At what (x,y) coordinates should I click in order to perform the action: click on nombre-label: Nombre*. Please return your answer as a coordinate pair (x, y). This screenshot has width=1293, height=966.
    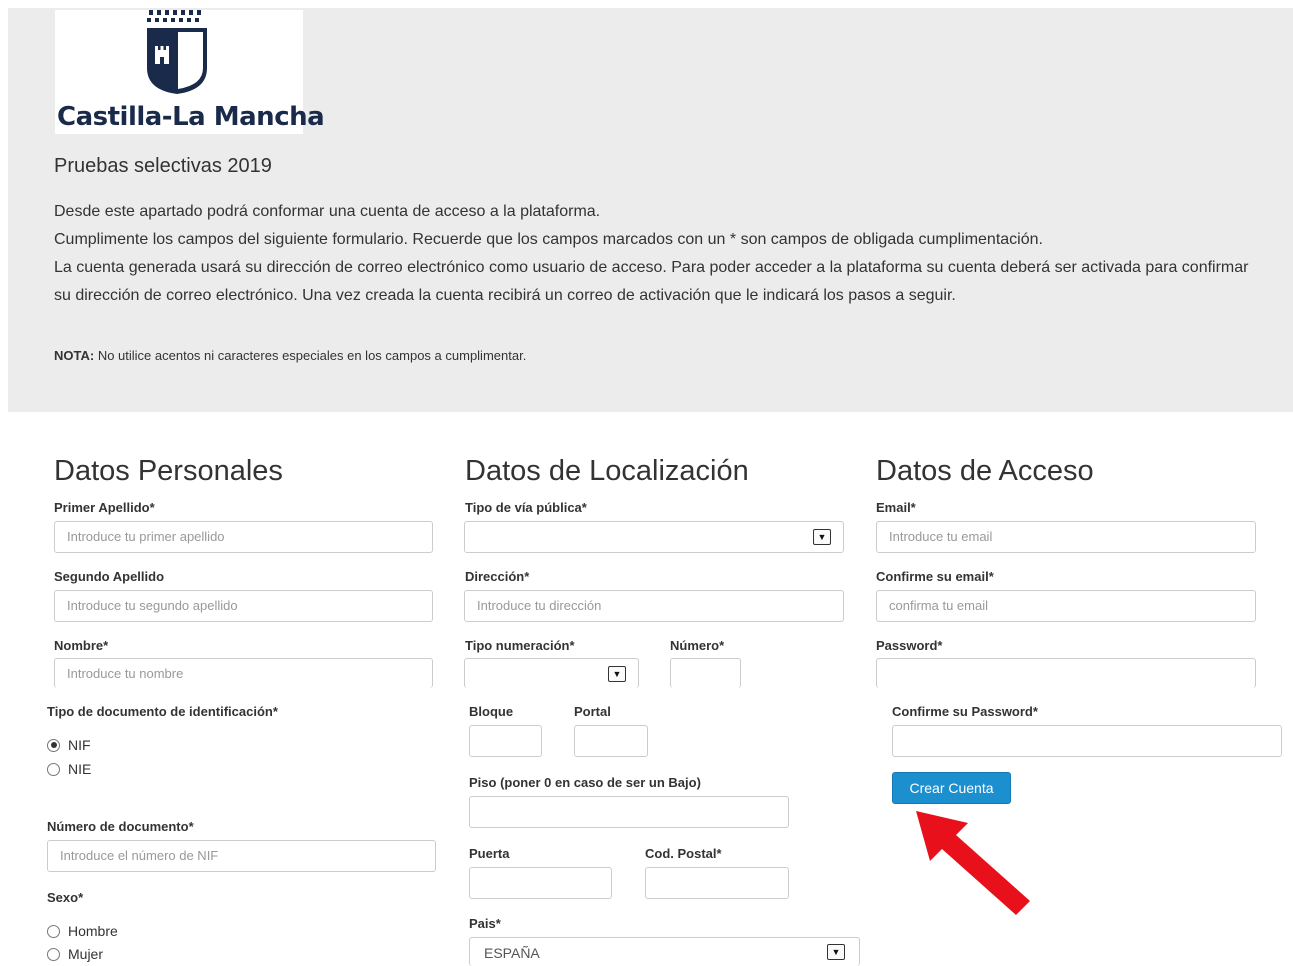
    Looking at the image, I should click on (81, 645).